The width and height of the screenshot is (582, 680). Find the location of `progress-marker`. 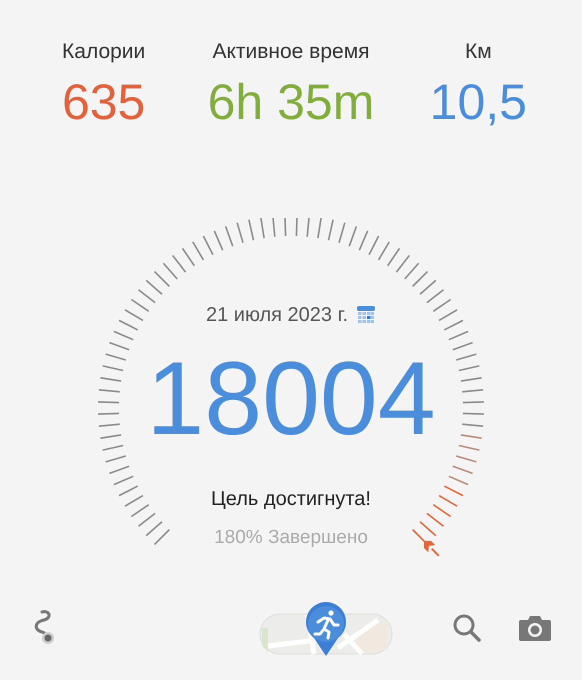

progress-marker is located at coordinates (432, 548).